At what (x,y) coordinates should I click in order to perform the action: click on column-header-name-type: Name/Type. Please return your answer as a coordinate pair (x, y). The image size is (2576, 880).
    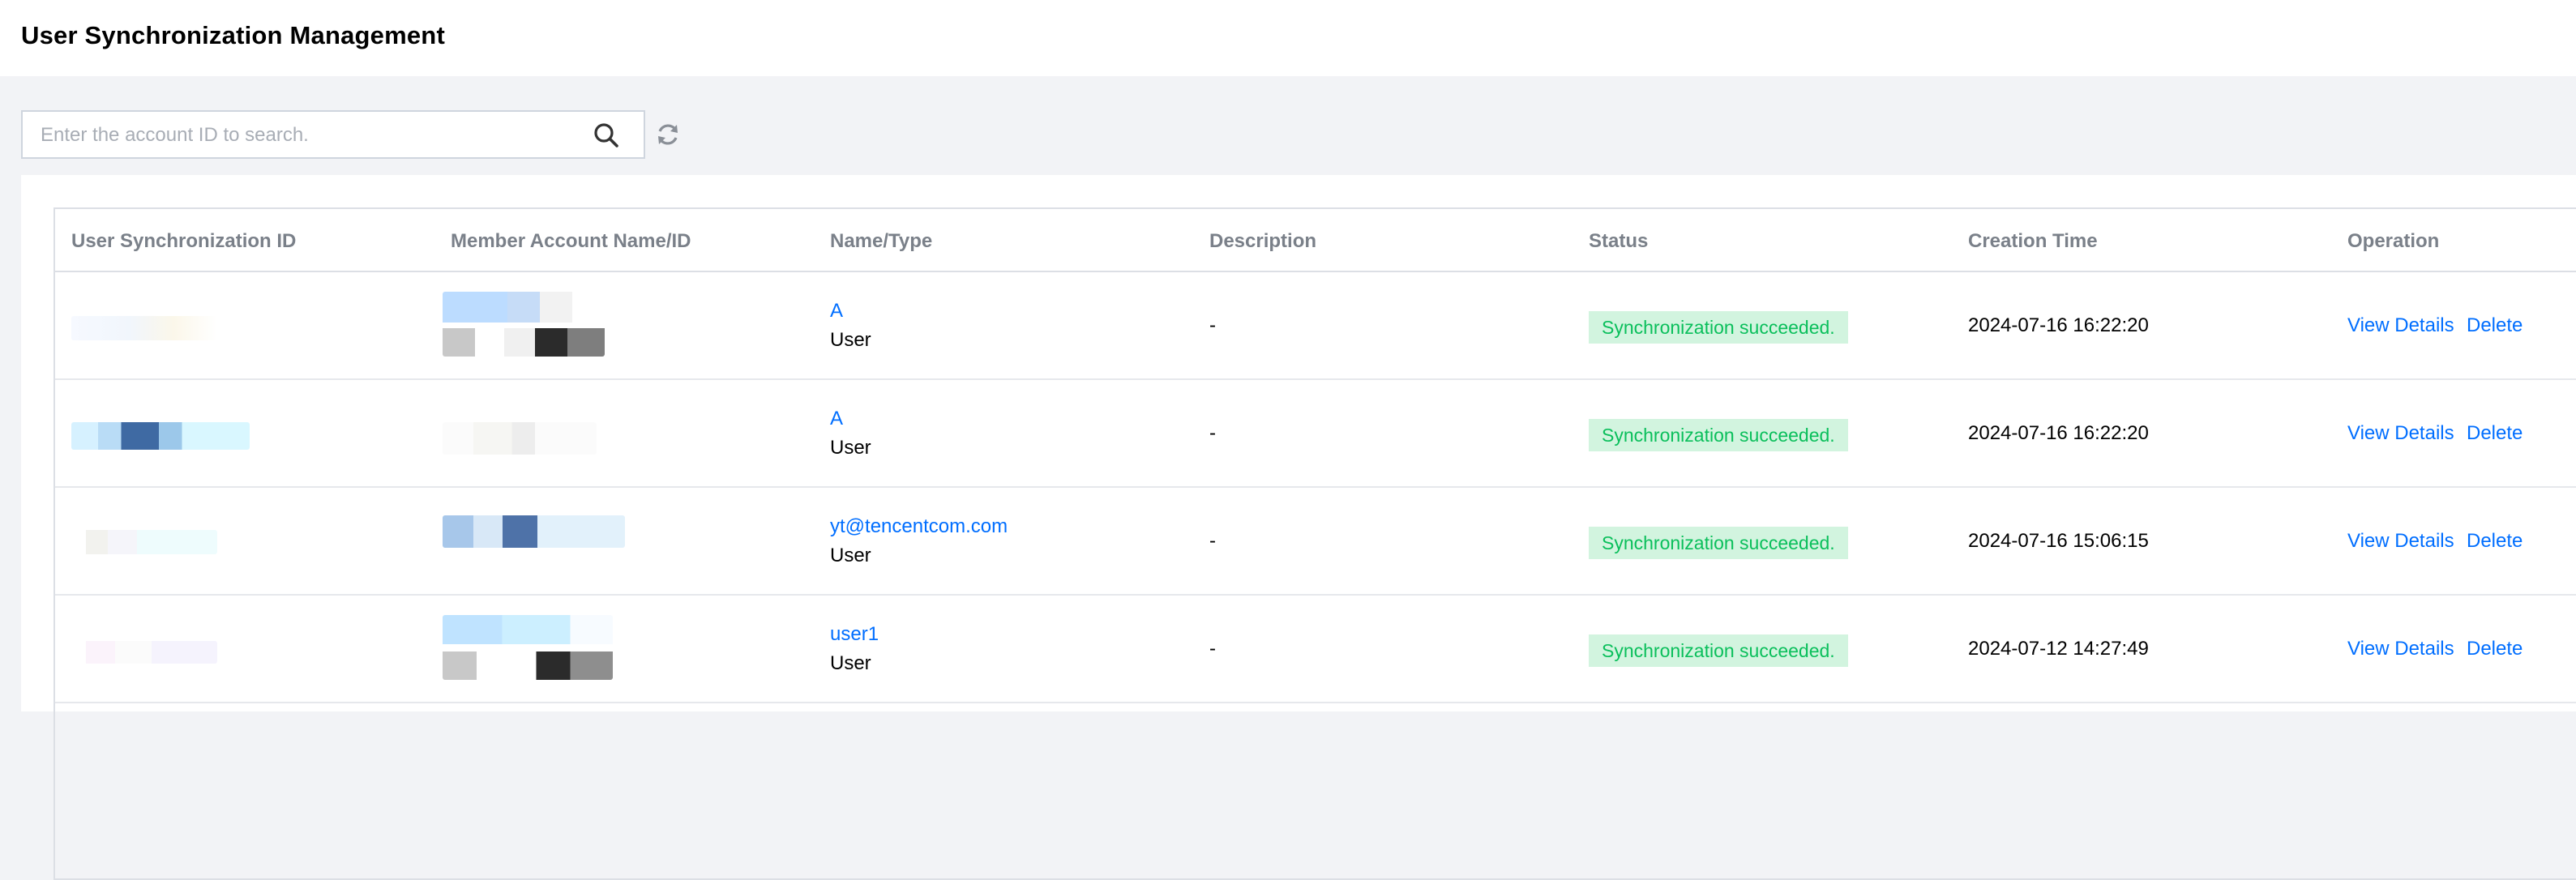
    Looking at the image, I should click on (882, 241).